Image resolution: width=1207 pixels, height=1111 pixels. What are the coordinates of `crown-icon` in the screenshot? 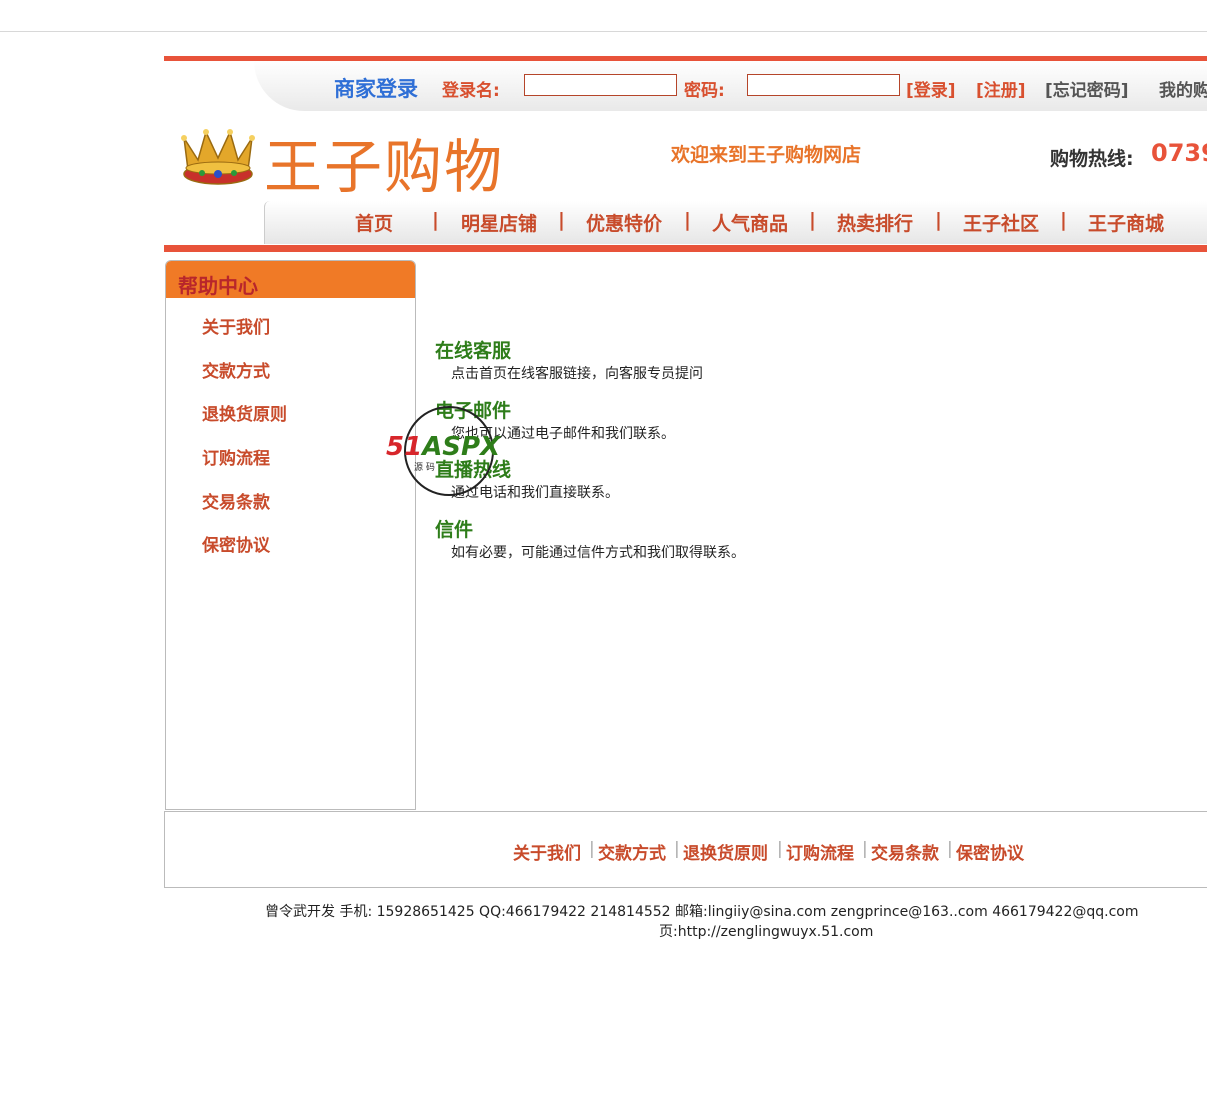 It's located at (218, 157).